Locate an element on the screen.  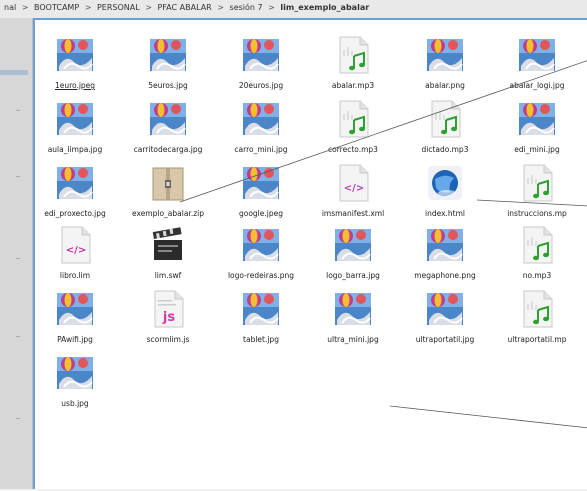
file-name-label: libro.lim is located at coordinates (75, 275).